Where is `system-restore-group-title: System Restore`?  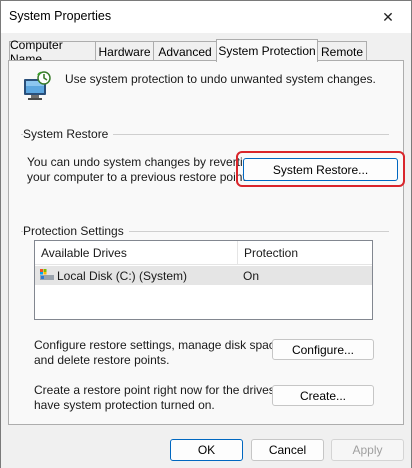 system-restore-group-title: System Restore is located at coordinates (68, 134).